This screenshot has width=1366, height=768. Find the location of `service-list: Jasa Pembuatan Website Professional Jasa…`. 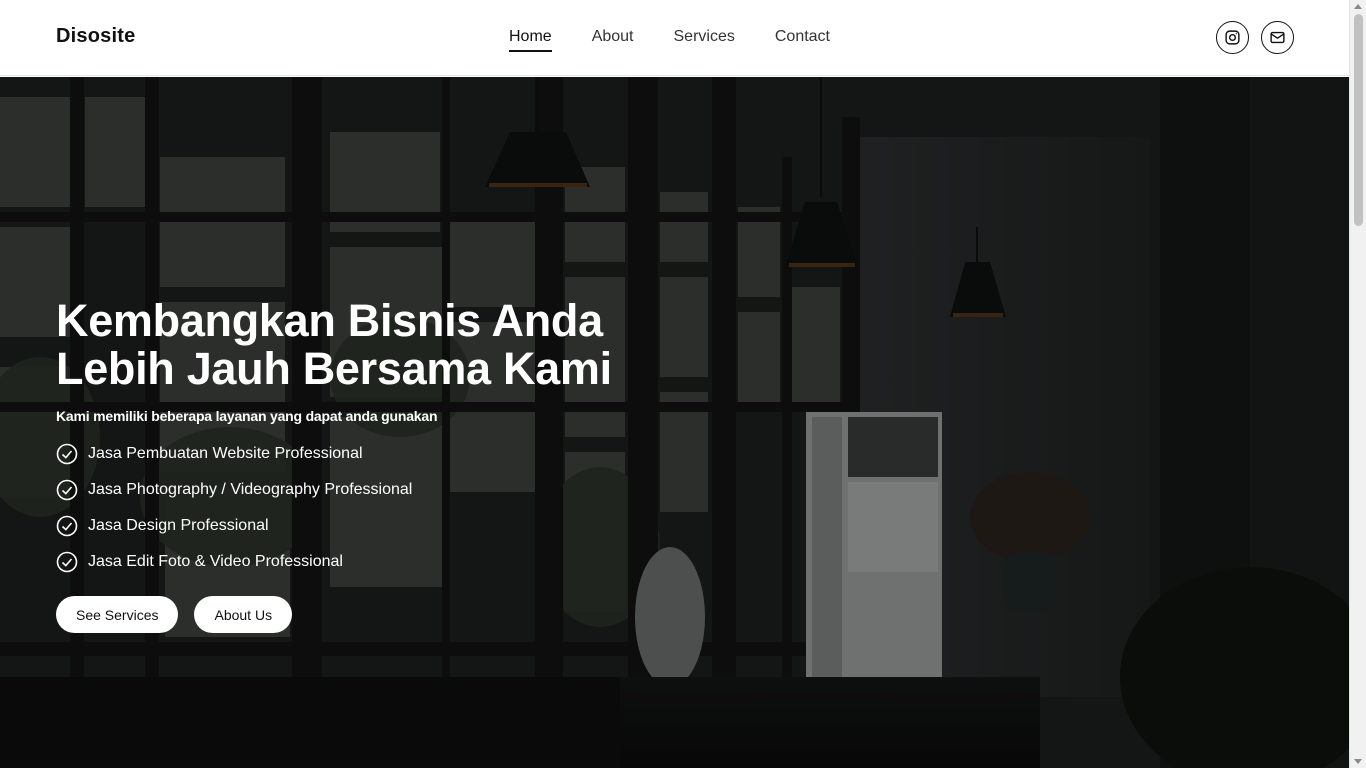

service-list: Jasa Pembuatan Website Professional Jasa… is located at coordinates (406, 508).